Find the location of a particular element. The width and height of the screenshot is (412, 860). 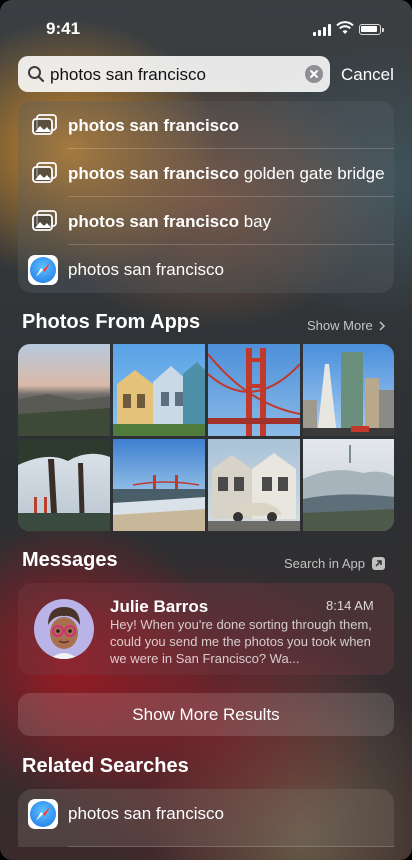

related-search-label: photos san francisco is located at coordinates (146, 813).